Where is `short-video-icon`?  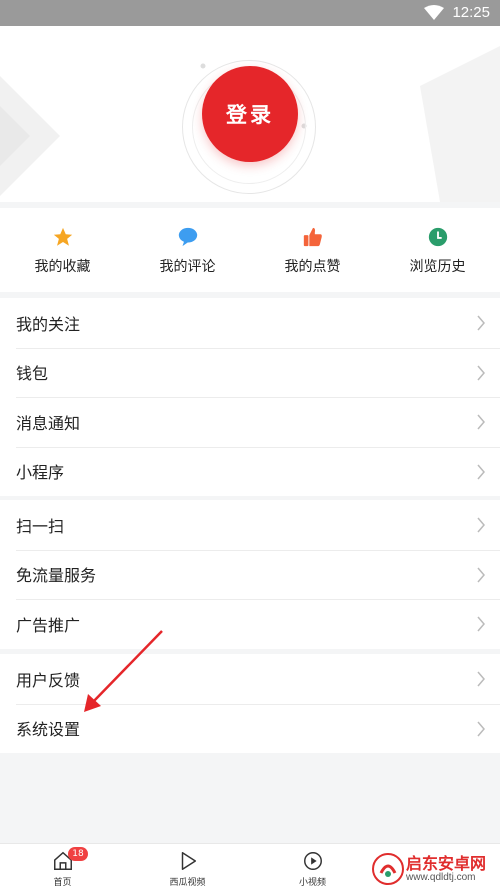 short-video-icon is located at coordinates (312, 861).